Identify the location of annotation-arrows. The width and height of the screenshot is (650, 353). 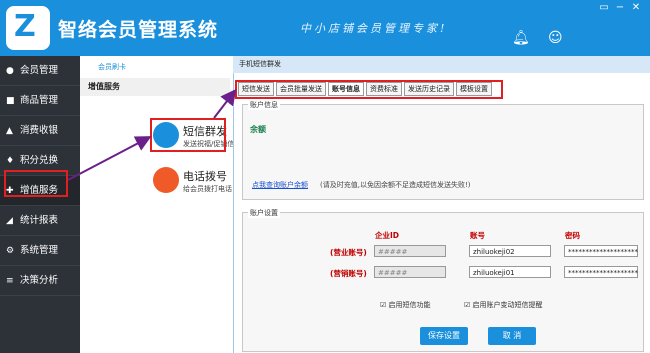
(152, 134).